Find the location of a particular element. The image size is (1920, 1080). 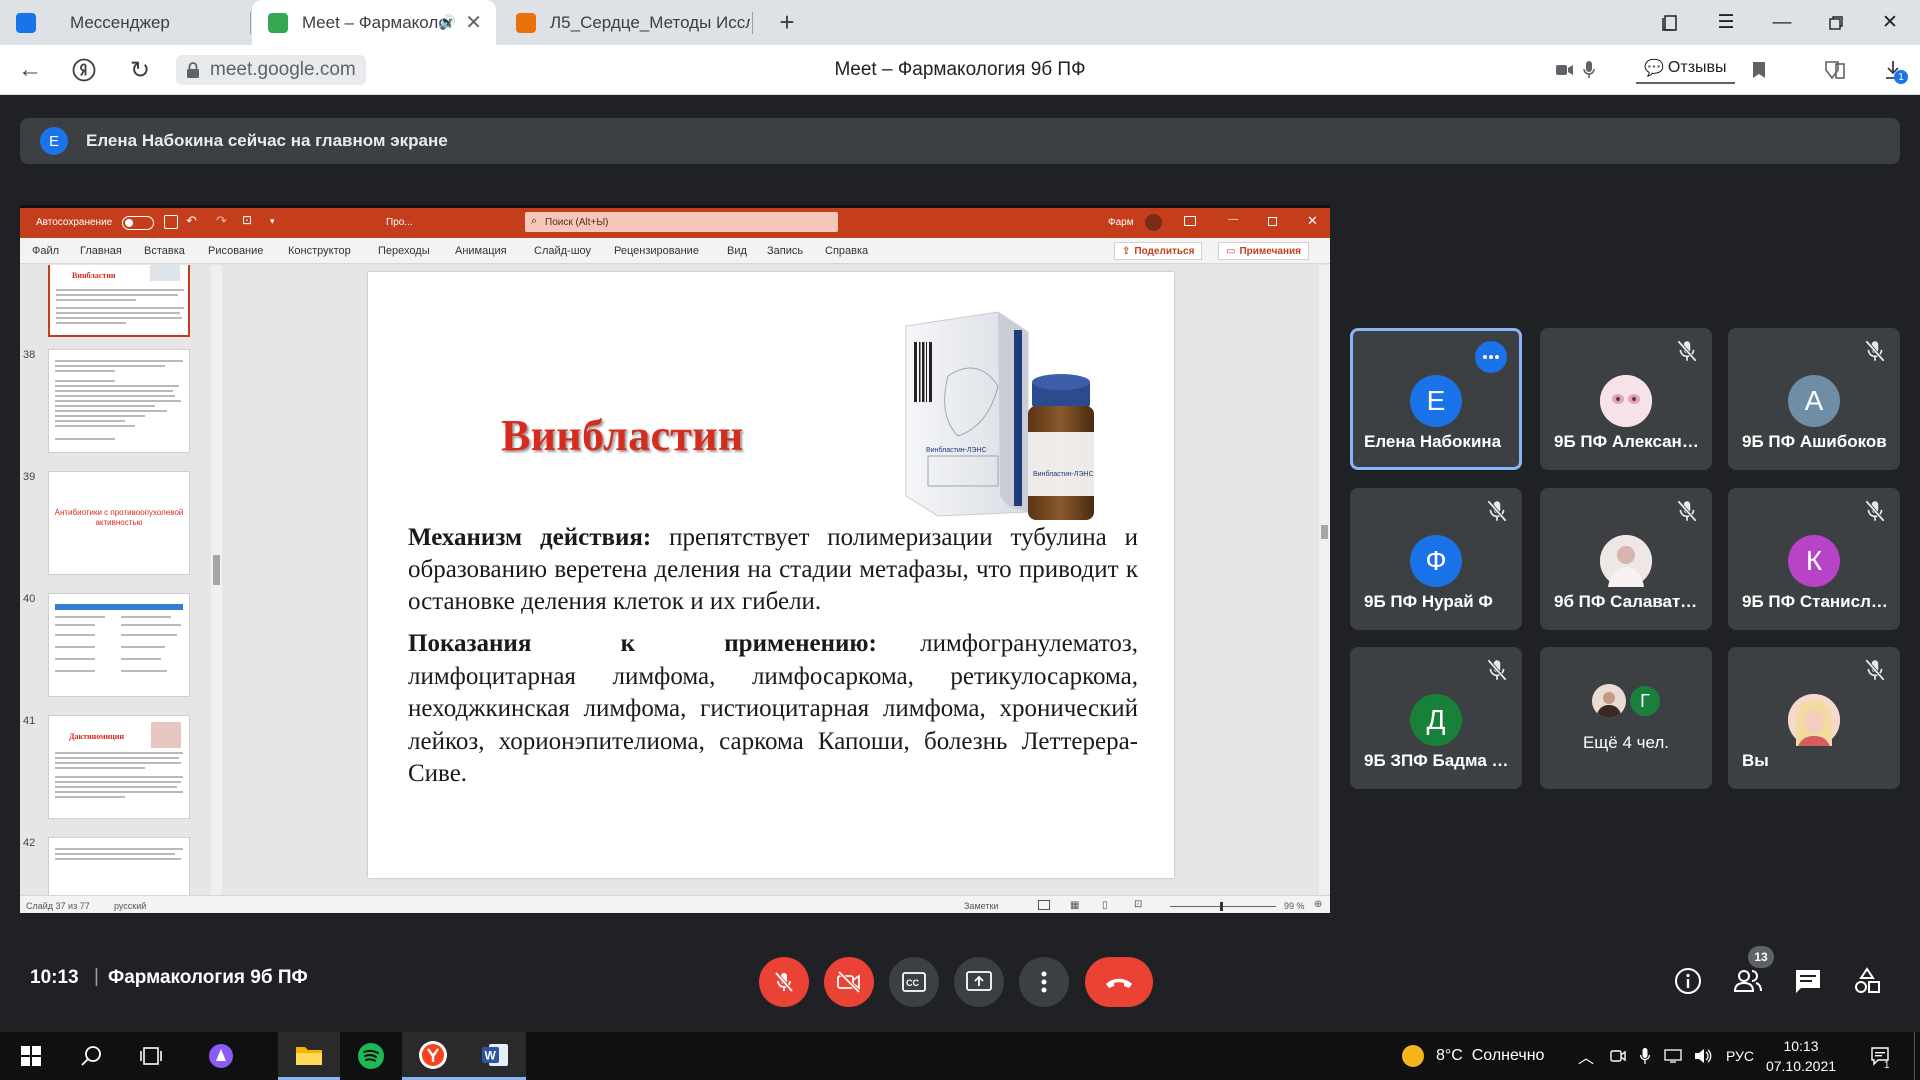

downloads-icon: 1 is located at coordinates (1896, 71).